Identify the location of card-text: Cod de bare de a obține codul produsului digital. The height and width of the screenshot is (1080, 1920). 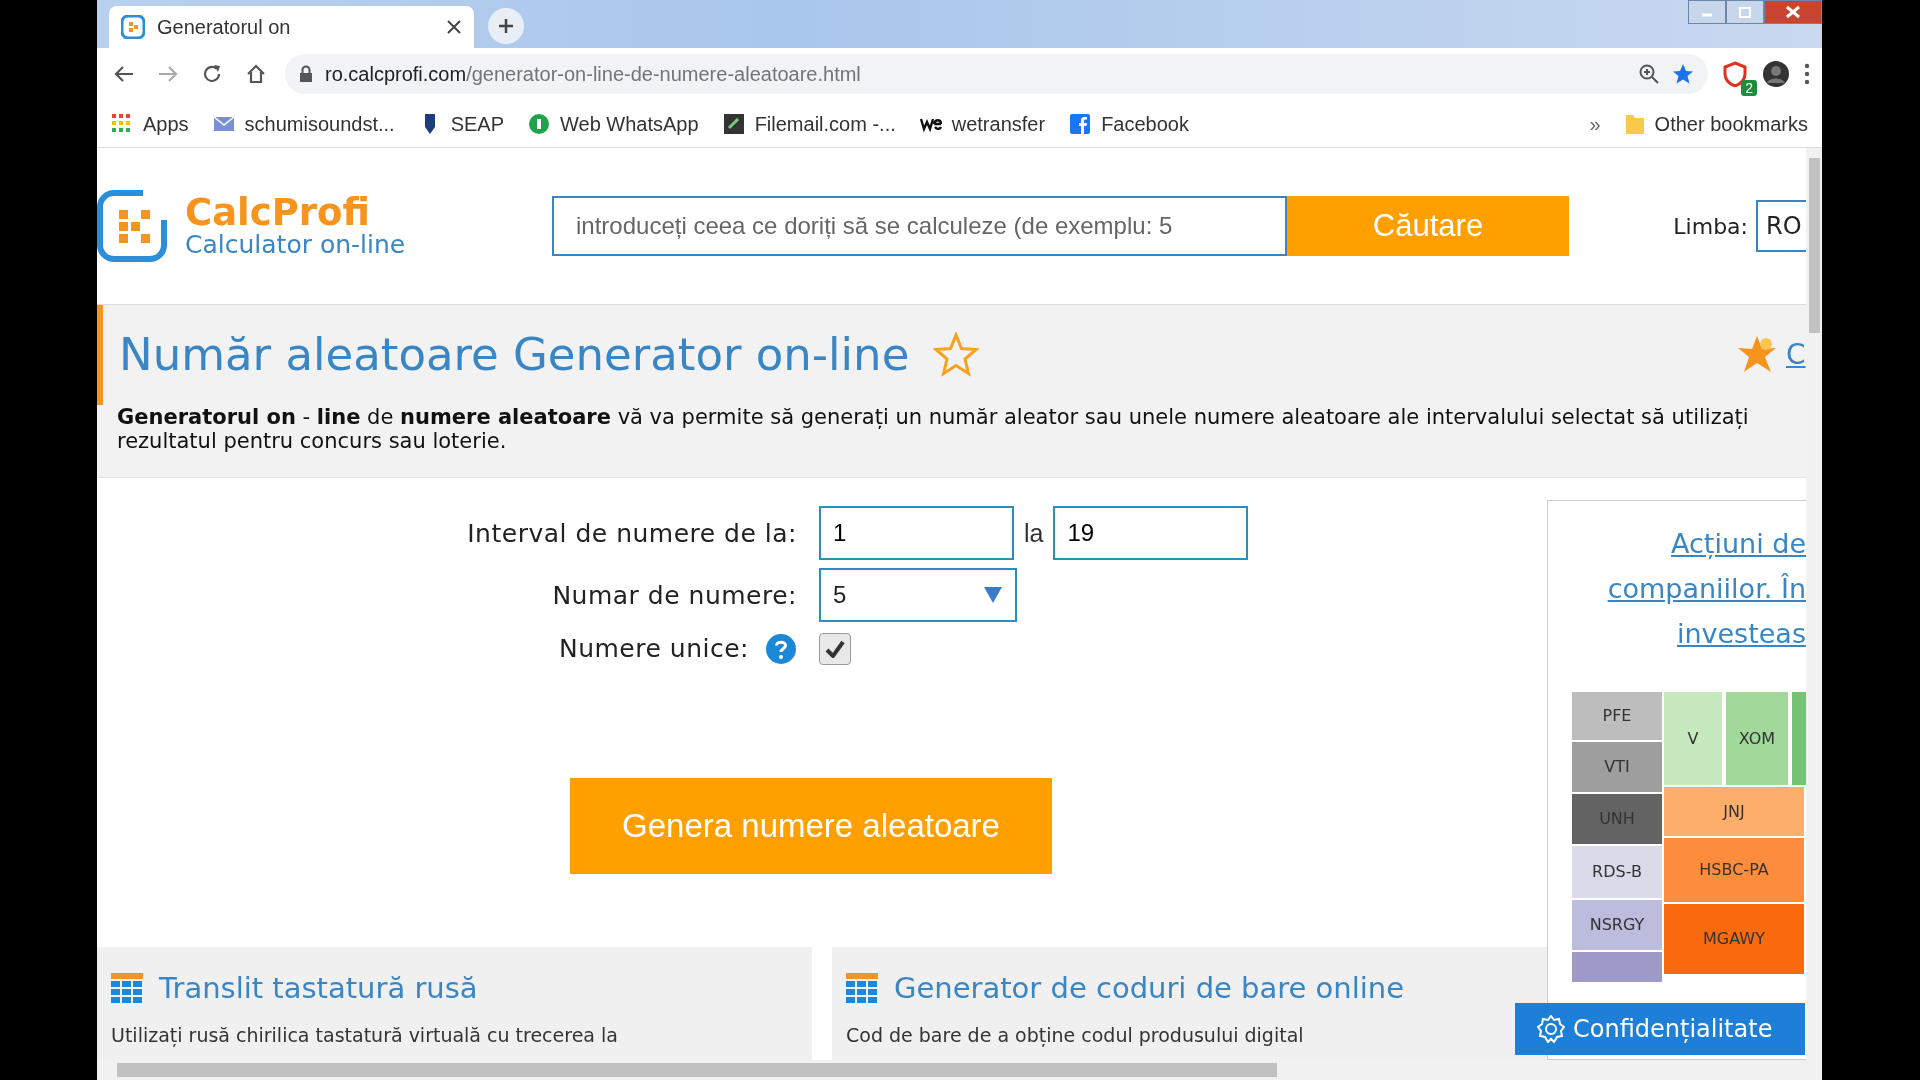
(1075, 1035).